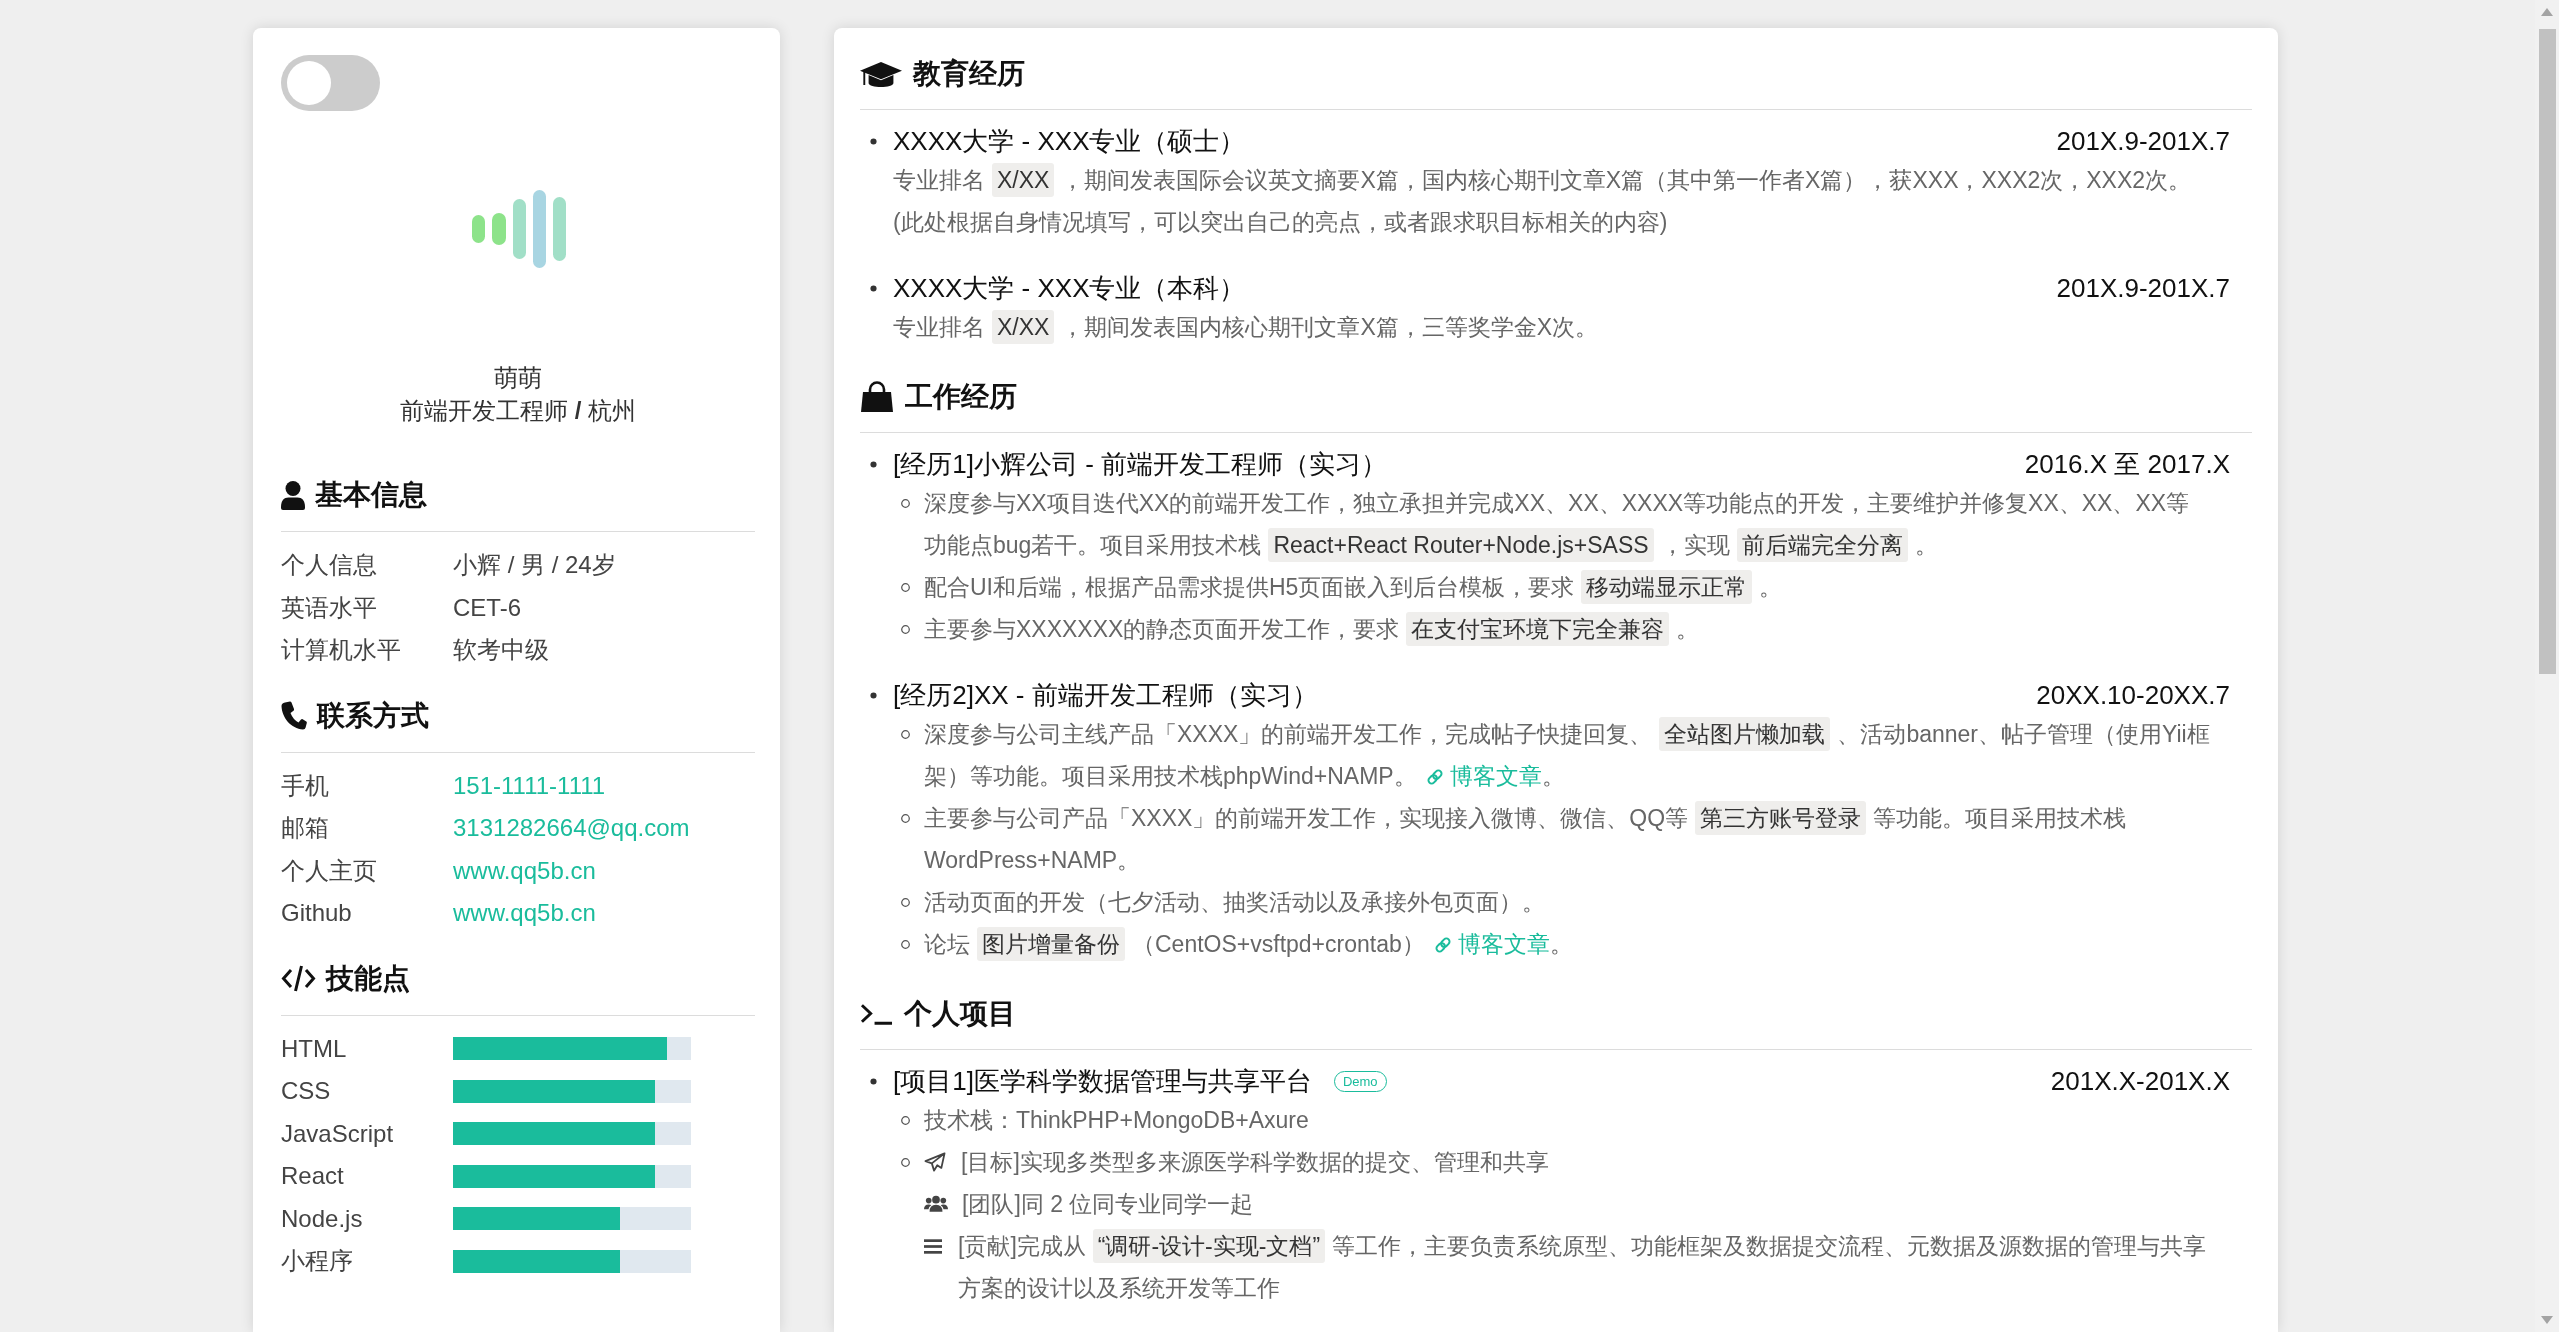  I want to click on terminal-icon, so click(876, 1014).